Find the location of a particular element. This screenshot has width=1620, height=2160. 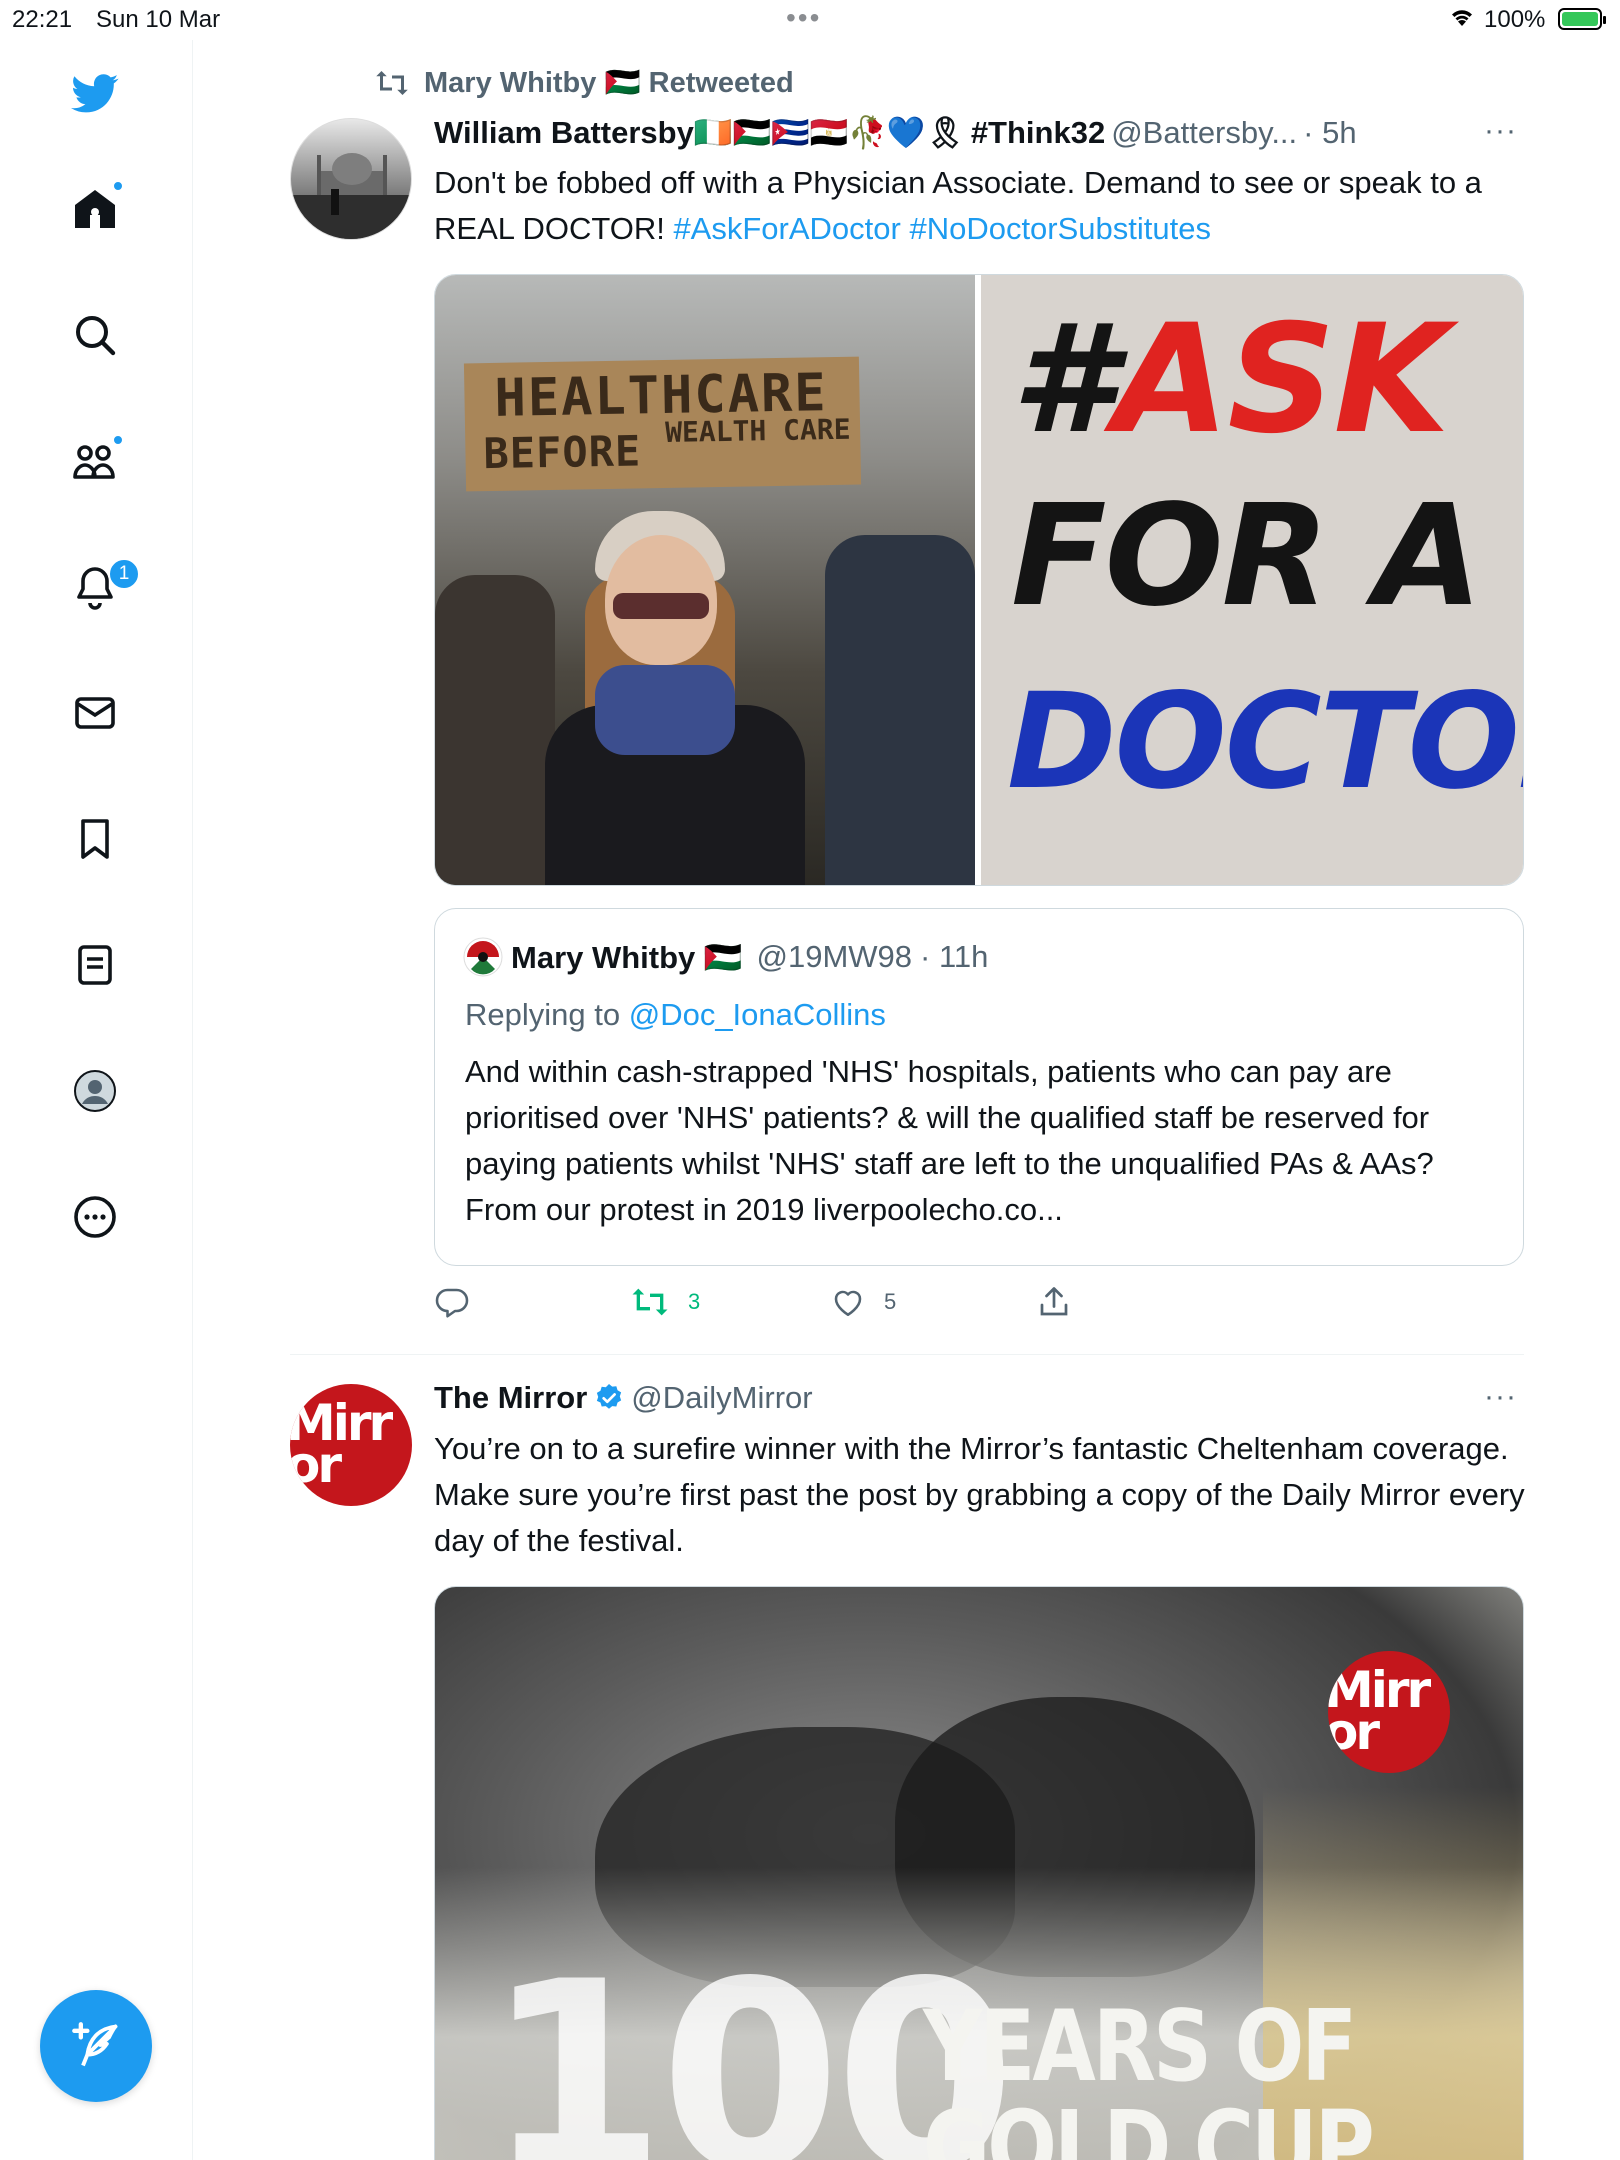

share-icon is located at coordinates (1054, 1301).